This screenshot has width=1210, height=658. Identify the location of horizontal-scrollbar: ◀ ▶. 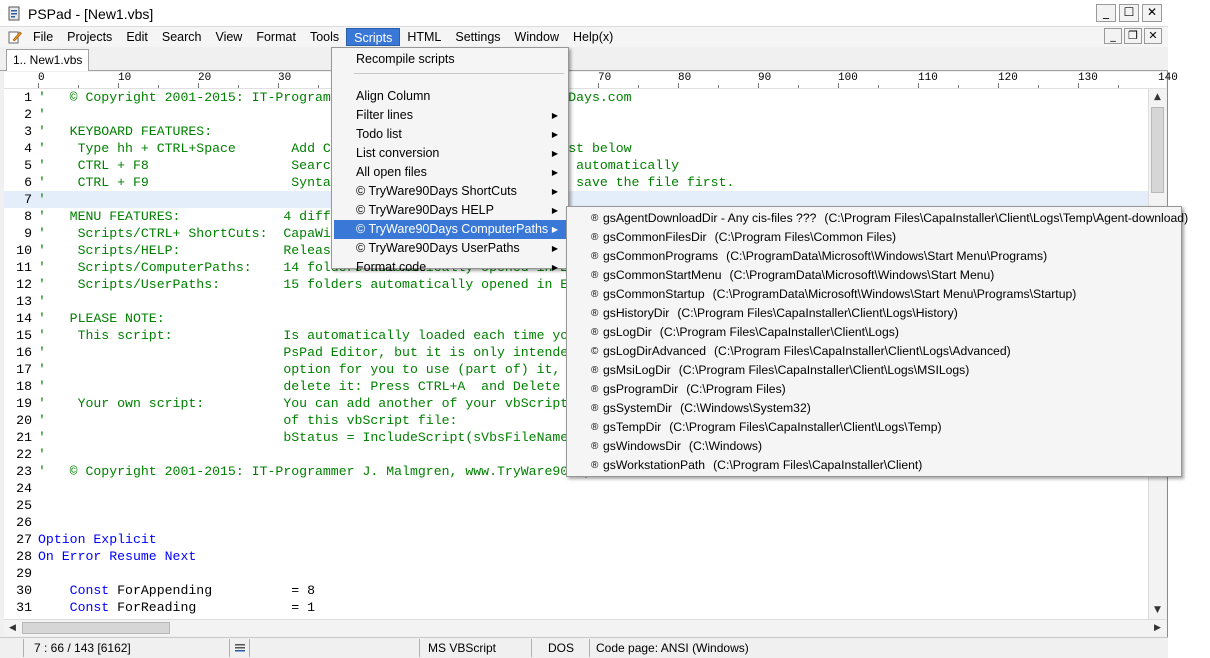
(585, 627).